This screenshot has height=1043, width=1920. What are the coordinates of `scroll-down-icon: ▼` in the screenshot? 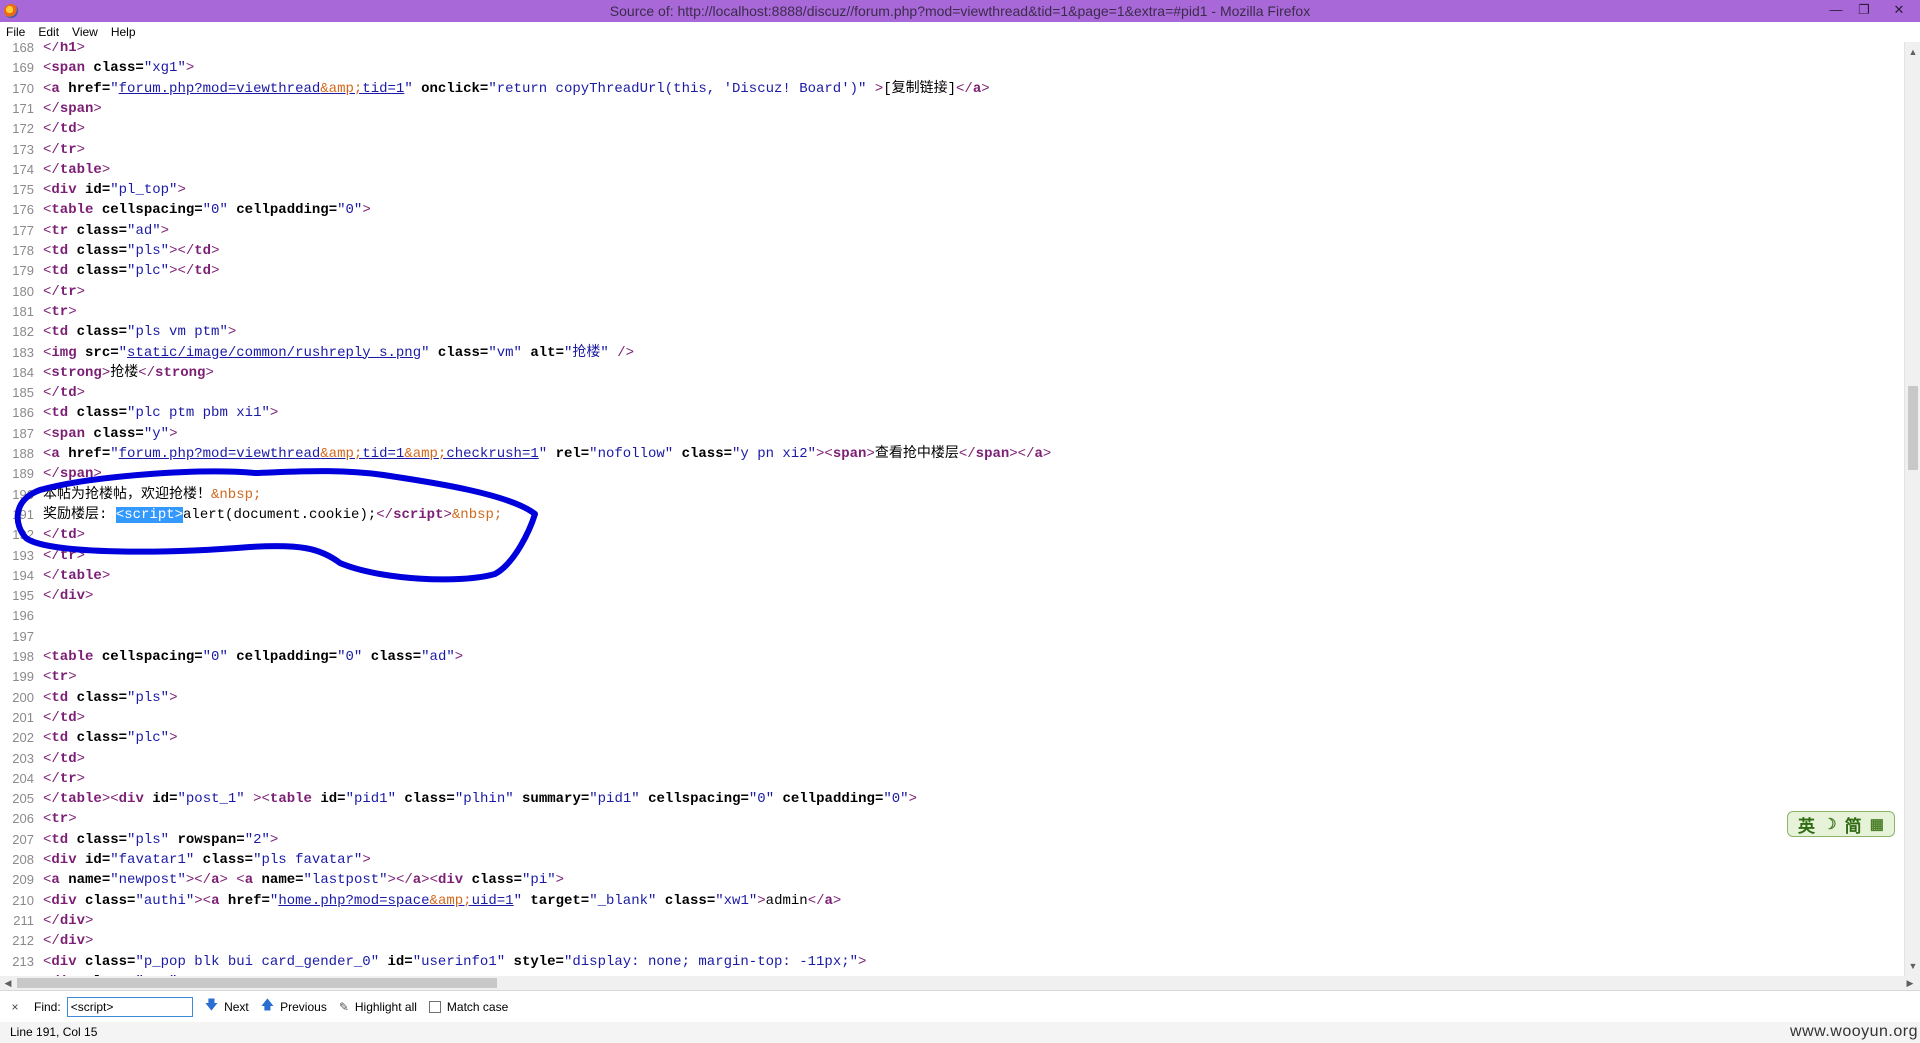 It's located at (1912, 966).